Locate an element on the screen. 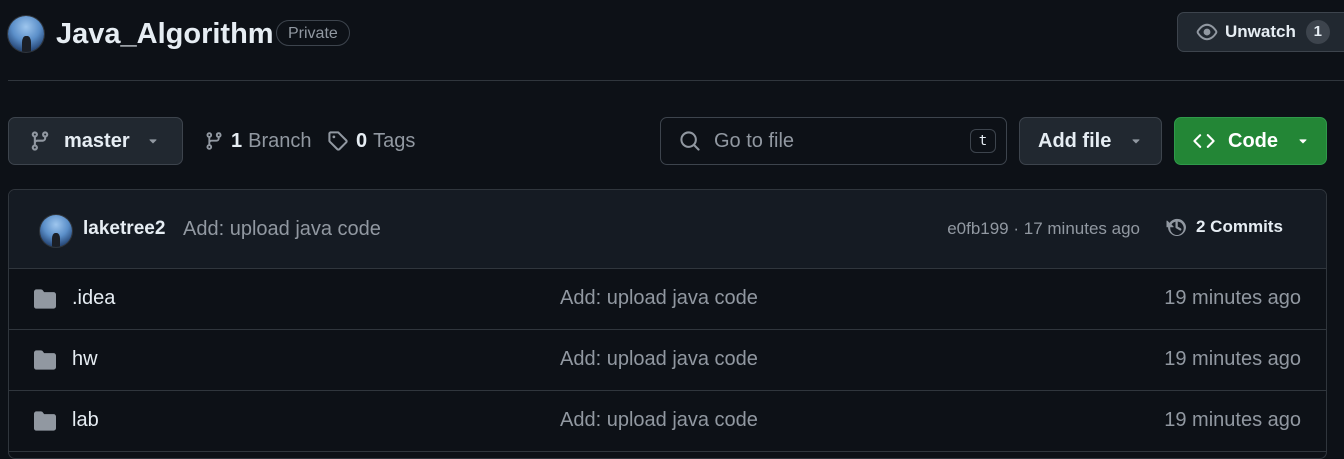 Image resolution: width=1344 pixels, height=459 pixels. unwatch-label: Unwatch is located at coordinates (1260, 31).